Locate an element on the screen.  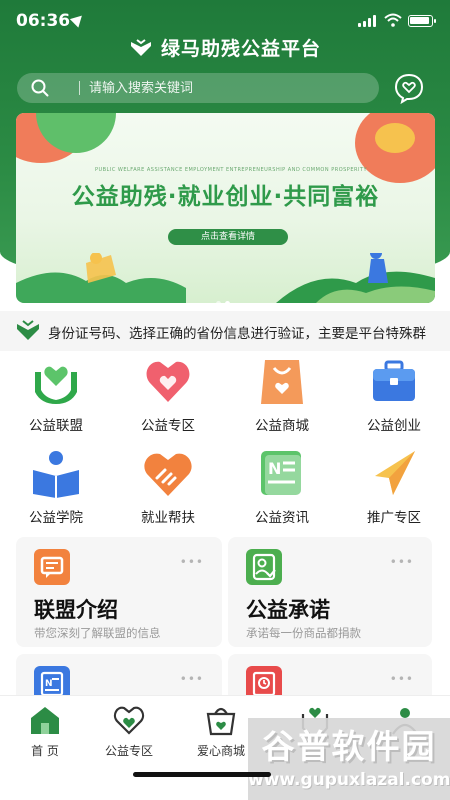
grid-label: 公益联盟 is located at coordinates (56, 426).